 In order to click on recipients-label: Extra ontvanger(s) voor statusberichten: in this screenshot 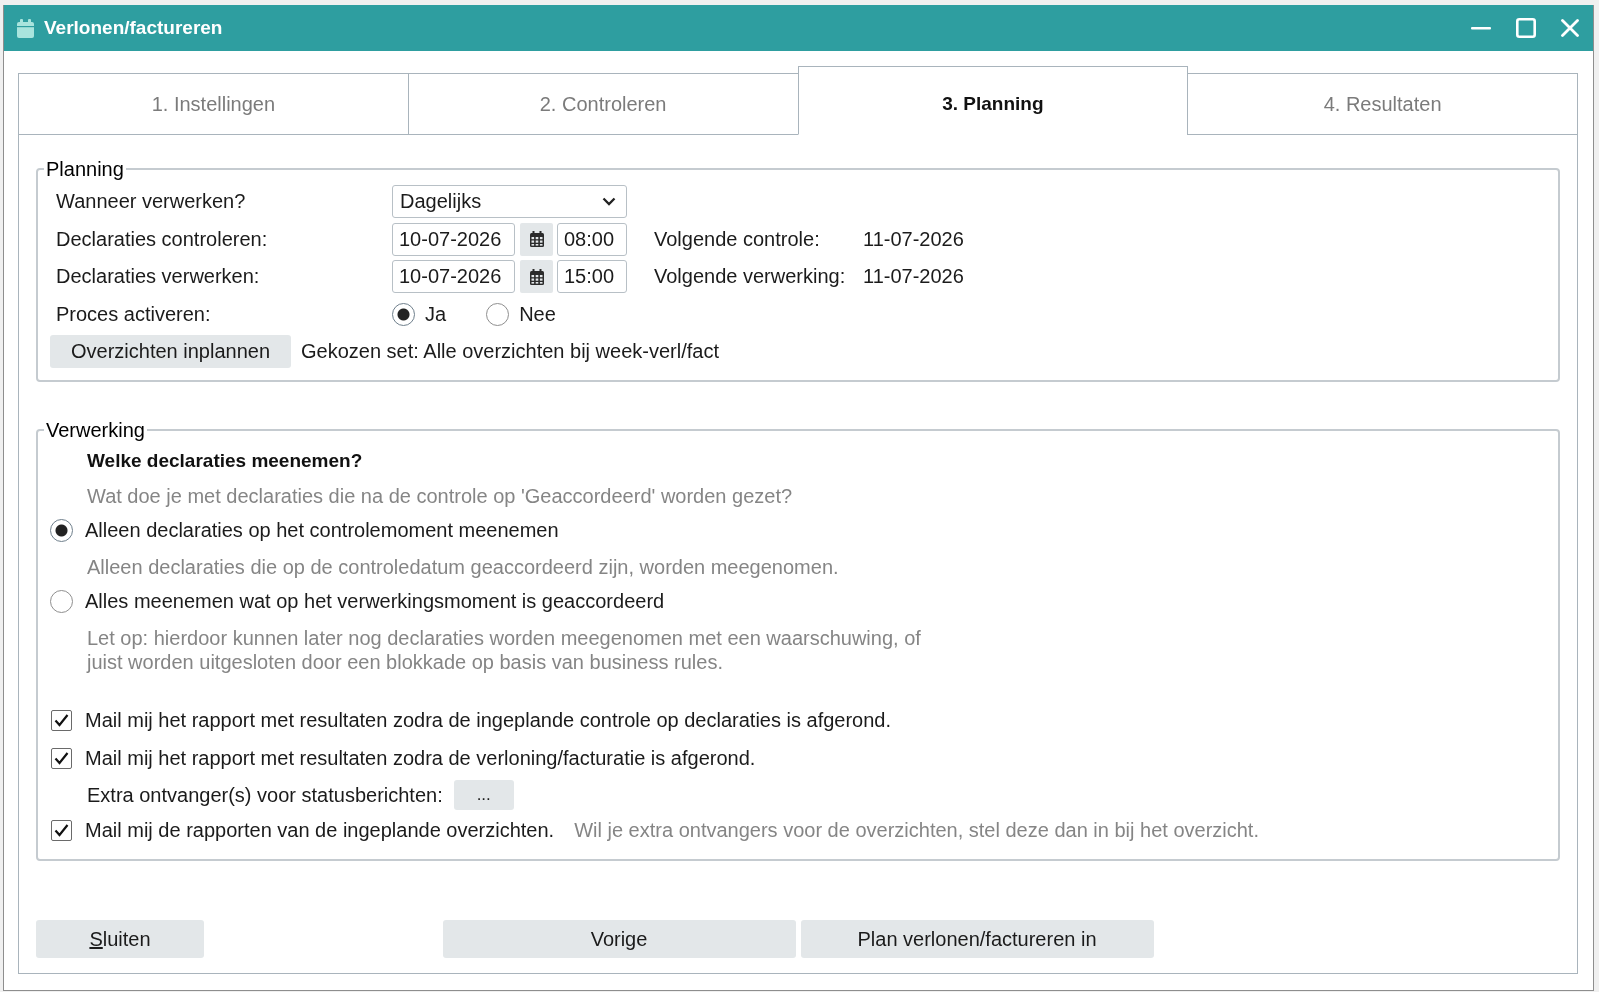, I will do `click(265, 795)`.